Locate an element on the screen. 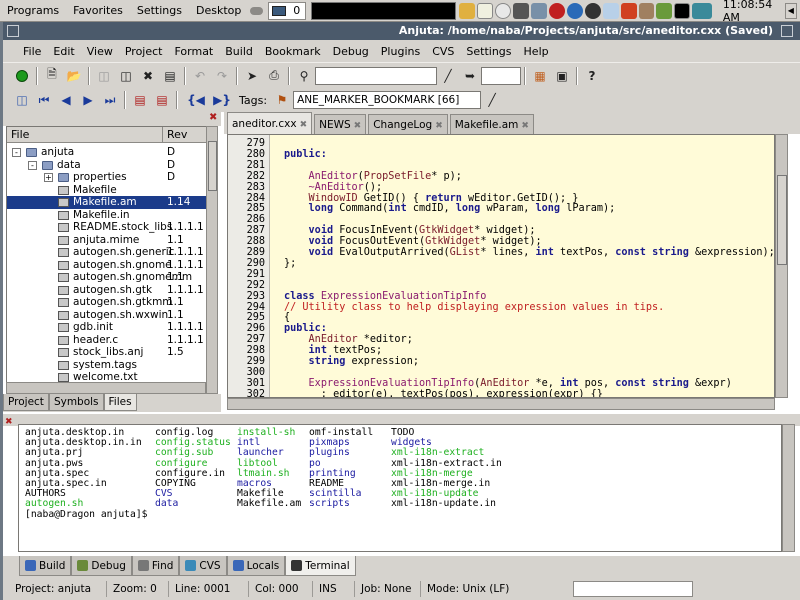 This screenshot has width=800, height=600. editor-tab-changelog: ChangeLog ✖ is located at coordinates (408, 124).